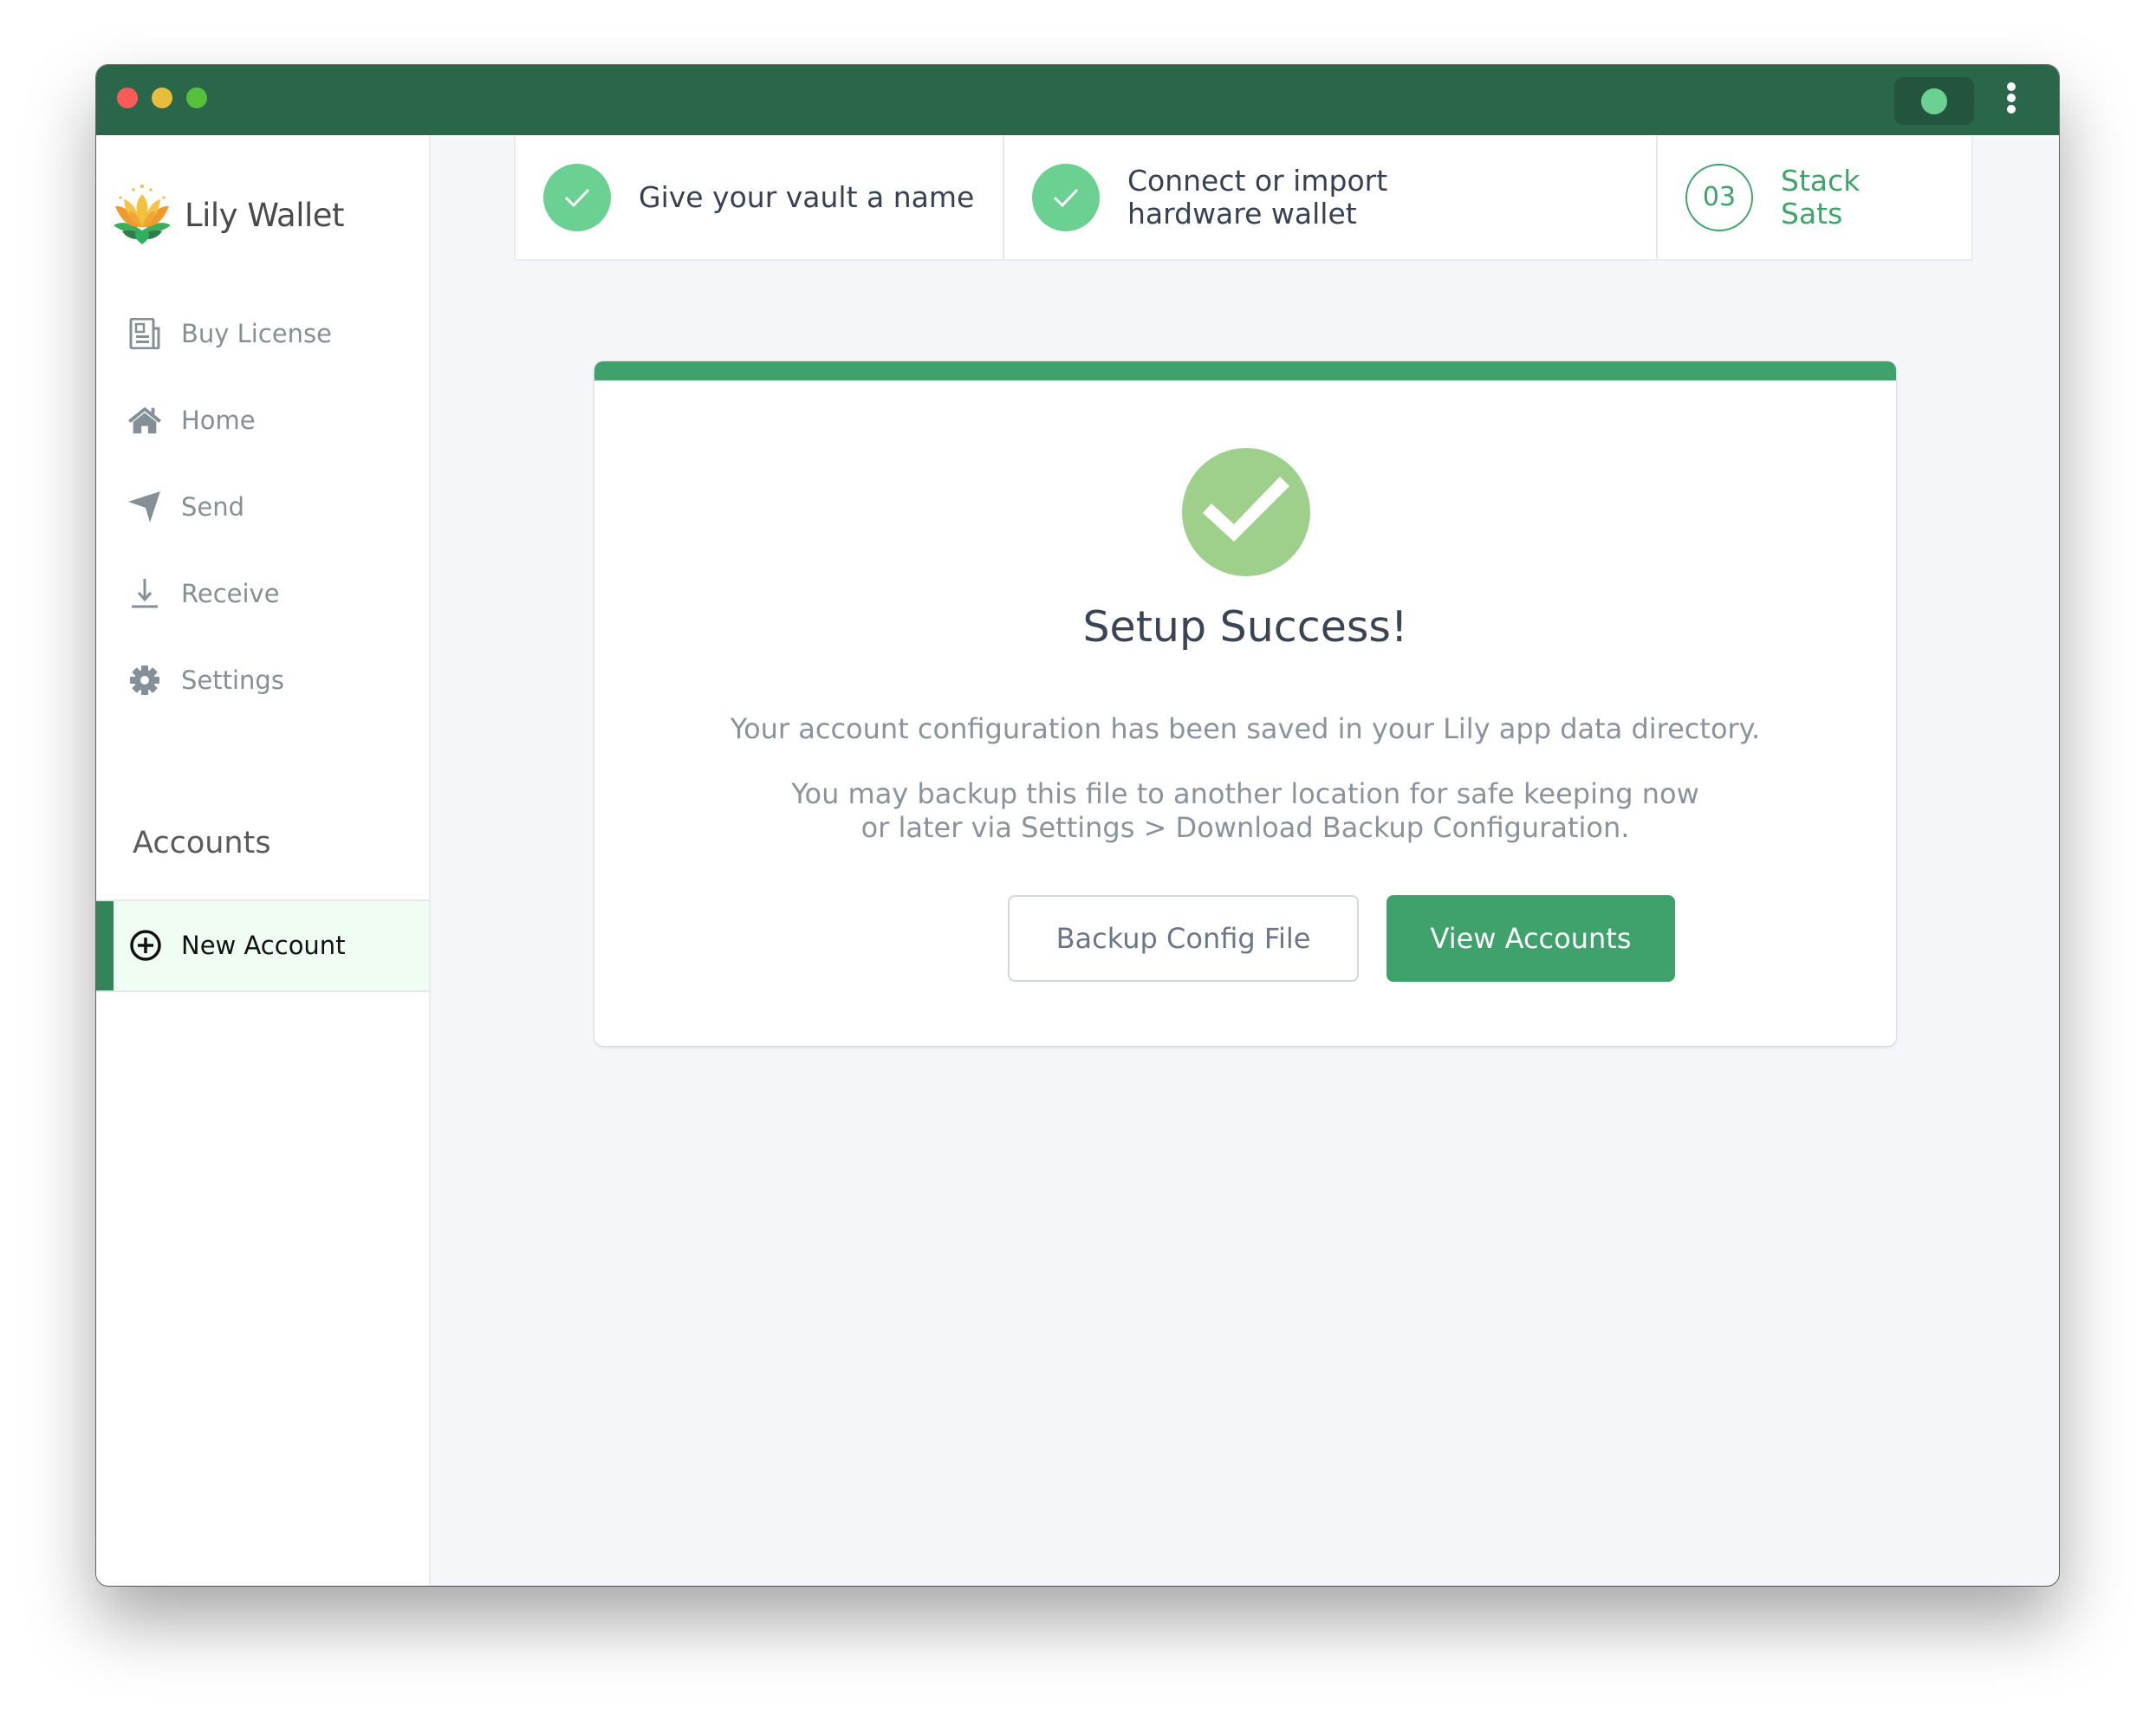 Image resolution: width=2156 pixels, height=1714 pixels. What do you see at coordinates (144, 333) in the screenshot?
I see `newspaper-icon` at bounding box center [144, 333].